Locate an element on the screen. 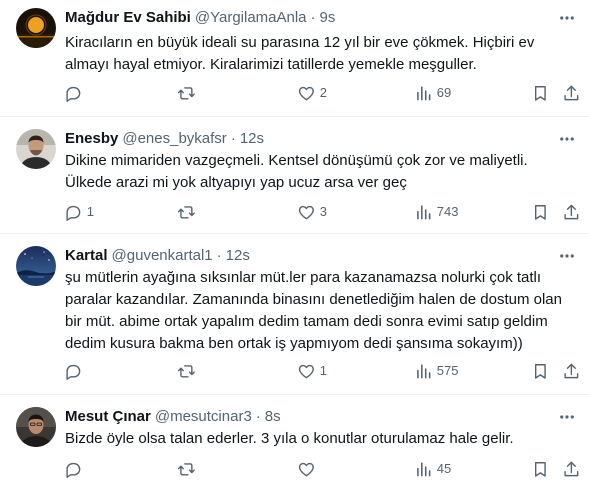  tweet-actions: 2 69 is located at coordinates (323, 93).